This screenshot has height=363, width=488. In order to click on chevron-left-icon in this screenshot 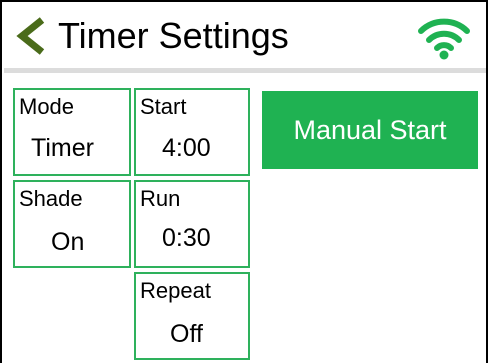, I will do `click(31, 36)`.